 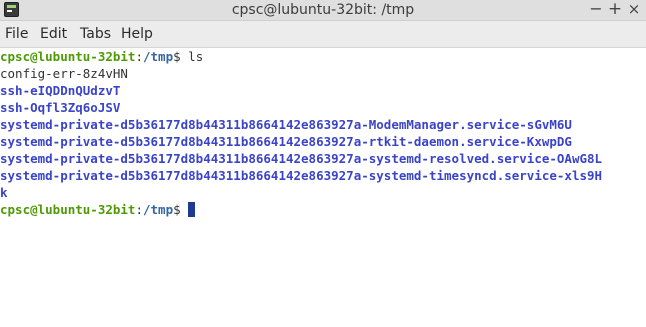 What do you see at coordinates (60, 107) in the screenshot?
I see `list-item-dir: ssh-Oqfl3Zq6oJSV` at bounding box center [60, 107].